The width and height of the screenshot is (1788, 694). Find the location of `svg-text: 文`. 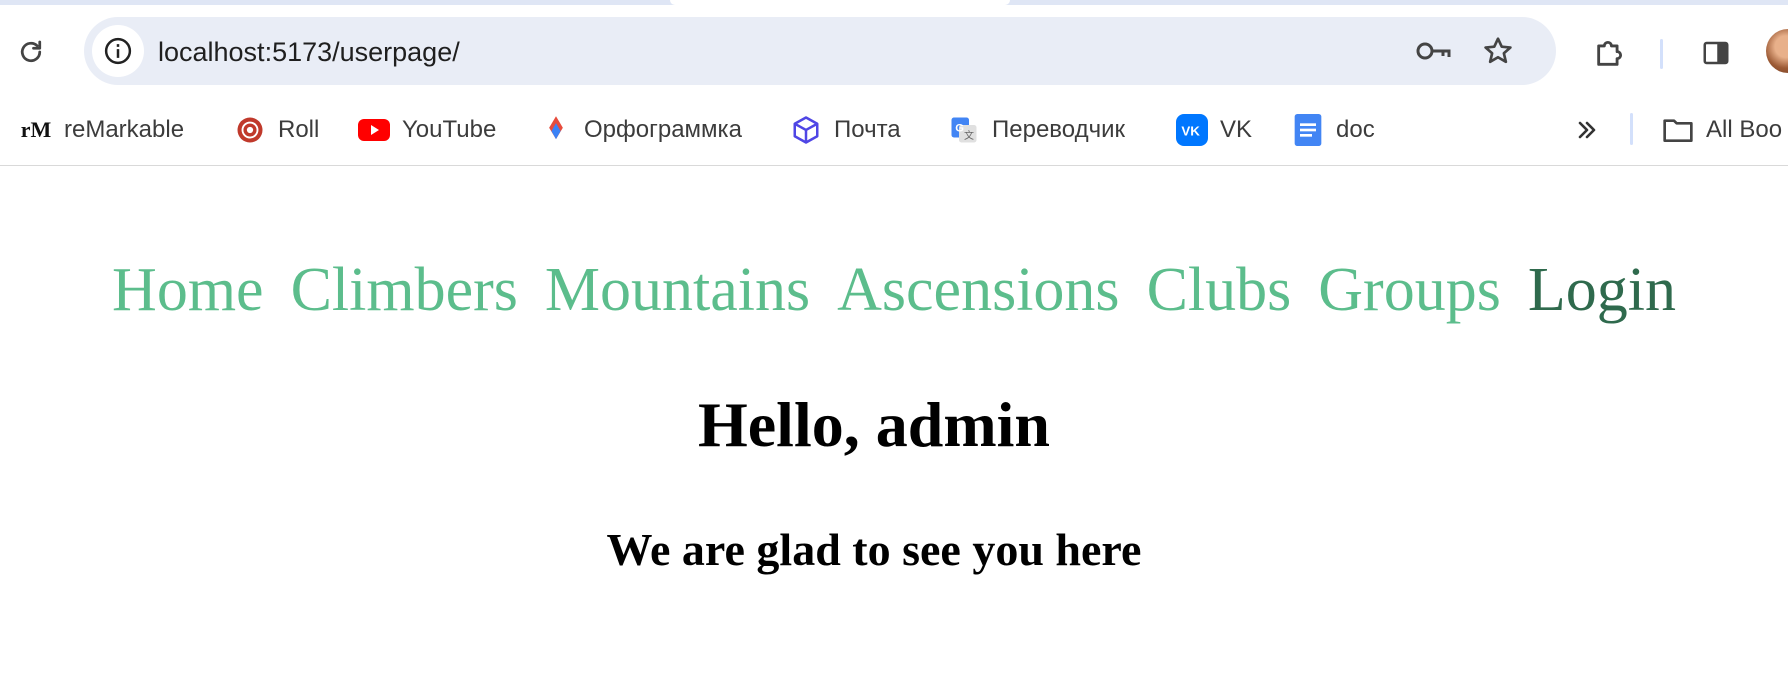

svg-text: 文 is located at coordinates (969, 135).